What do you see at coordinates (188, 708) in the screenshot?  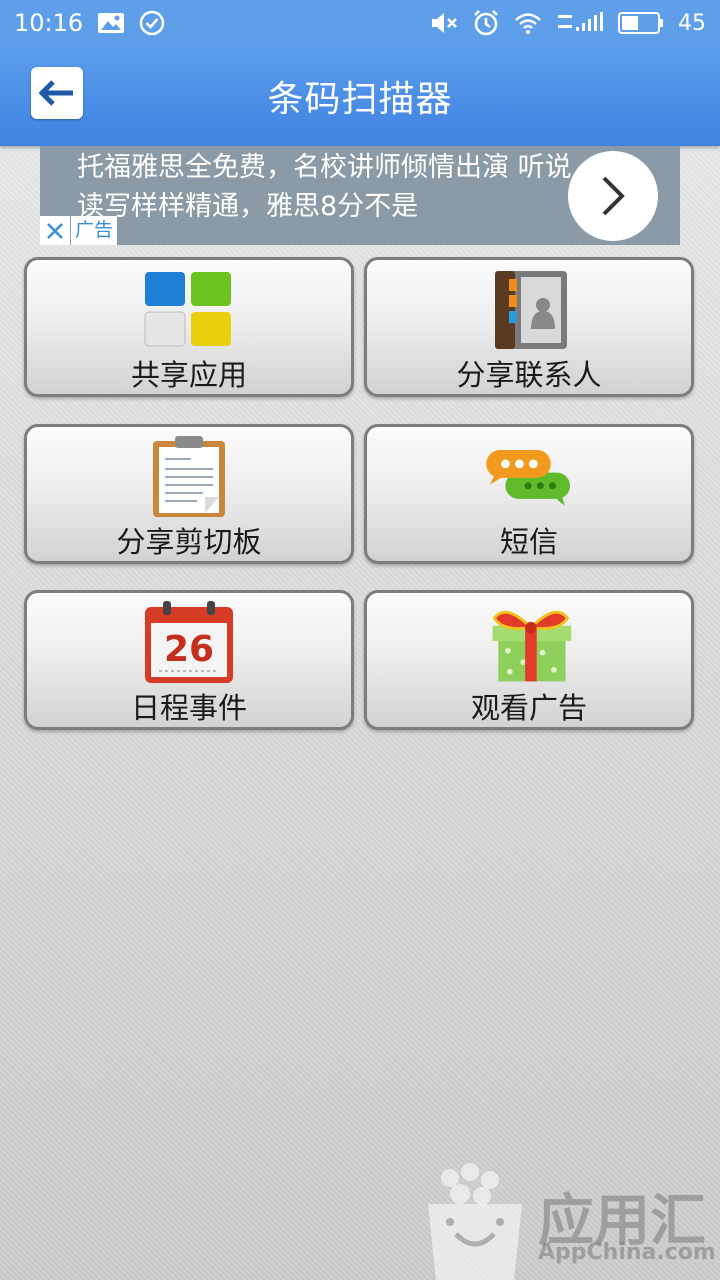 I see `tile-label: 日程事件` at bounding box center [188, 708].